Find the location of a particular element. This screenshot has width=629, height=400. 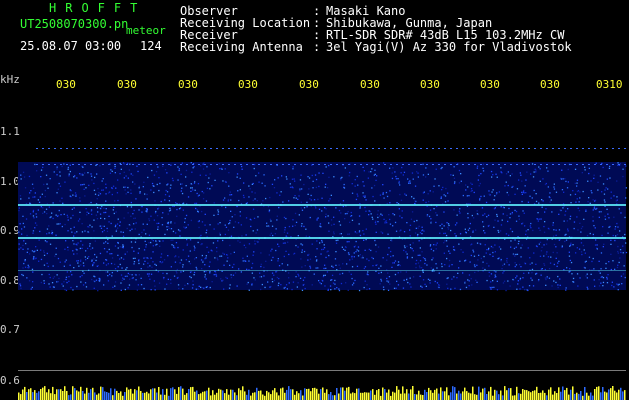

time-tick-label: 030 is located at coordinates (66, 84).